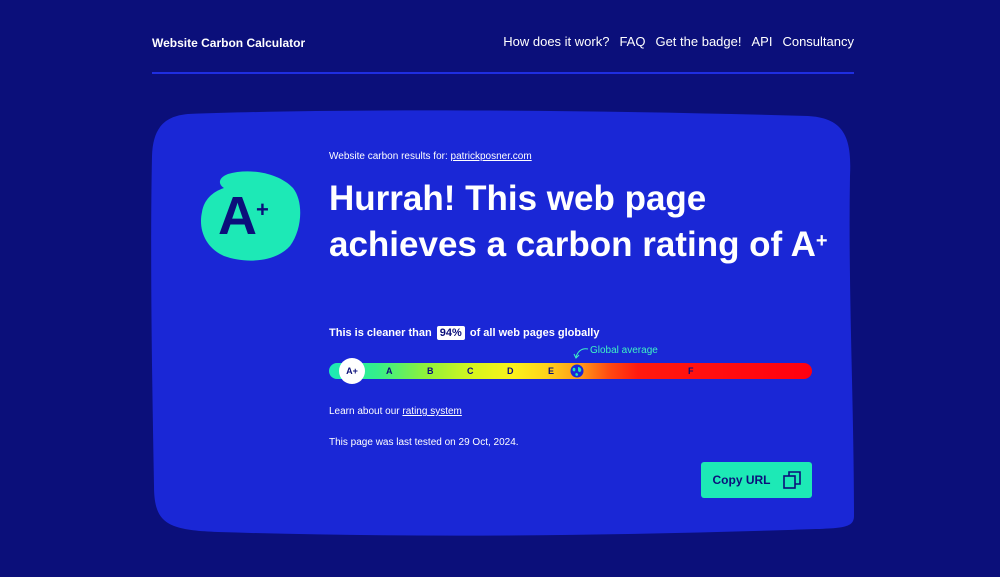 Image resolution: width=1000 pixels, height=577 pixels. What do you see at coordinates (581, 353) in the screenshot?
I see `curved-arrow-icon` at bounding box center [581, 353].